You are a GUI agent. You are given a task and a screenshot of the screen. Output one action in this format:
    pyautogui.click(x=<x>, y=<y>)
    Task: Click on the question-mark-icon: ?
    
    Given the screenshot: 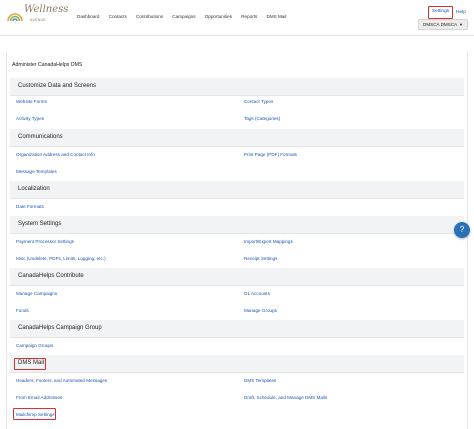 What is the action you would take?
    pyautogui.click(x=462, y=229)
    